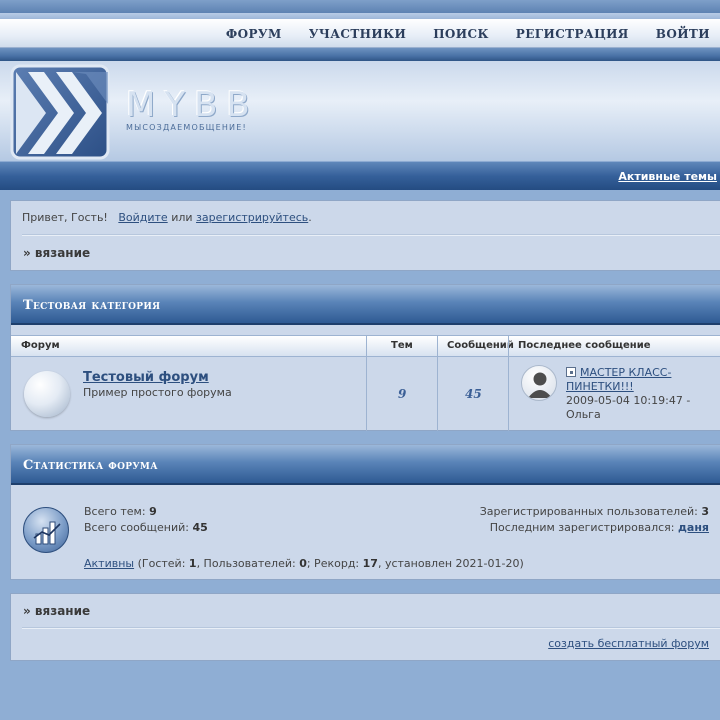 This screenshot has height=720, width=720. What do you see at coordinates (90, 465) in the screenshot?
I see `stats-title: Статистика форума` at bounding box center [90, 465].